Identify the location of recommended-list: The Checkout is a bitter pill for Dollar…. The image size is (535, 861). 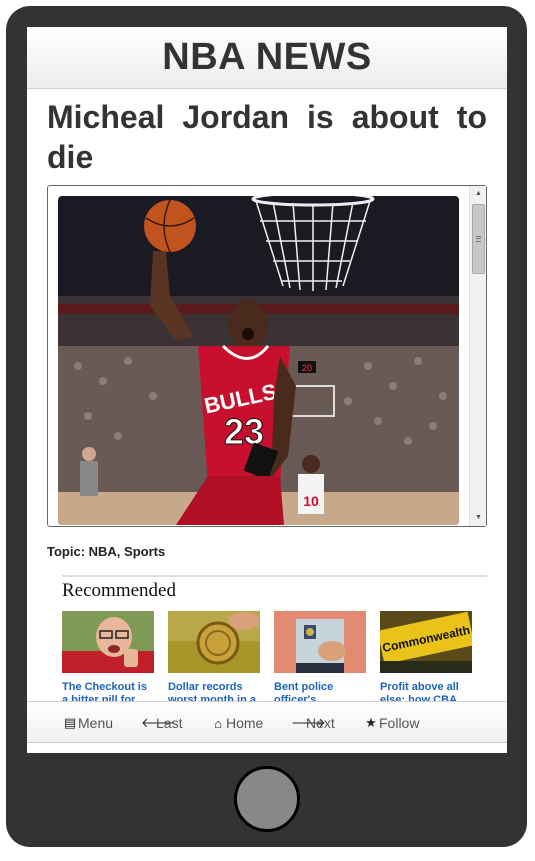
(274, 656).